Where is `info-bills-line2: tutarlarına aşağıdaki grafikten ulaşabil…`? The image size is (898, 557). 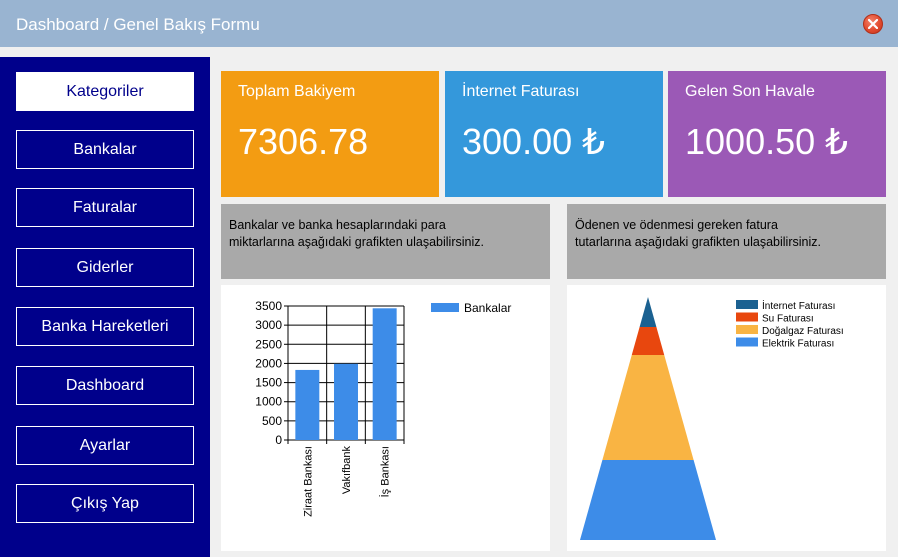
info-bills-line2: tutarlarına aşağıdaki grafikten ulaşabil… is located at coordinates (698, 242).